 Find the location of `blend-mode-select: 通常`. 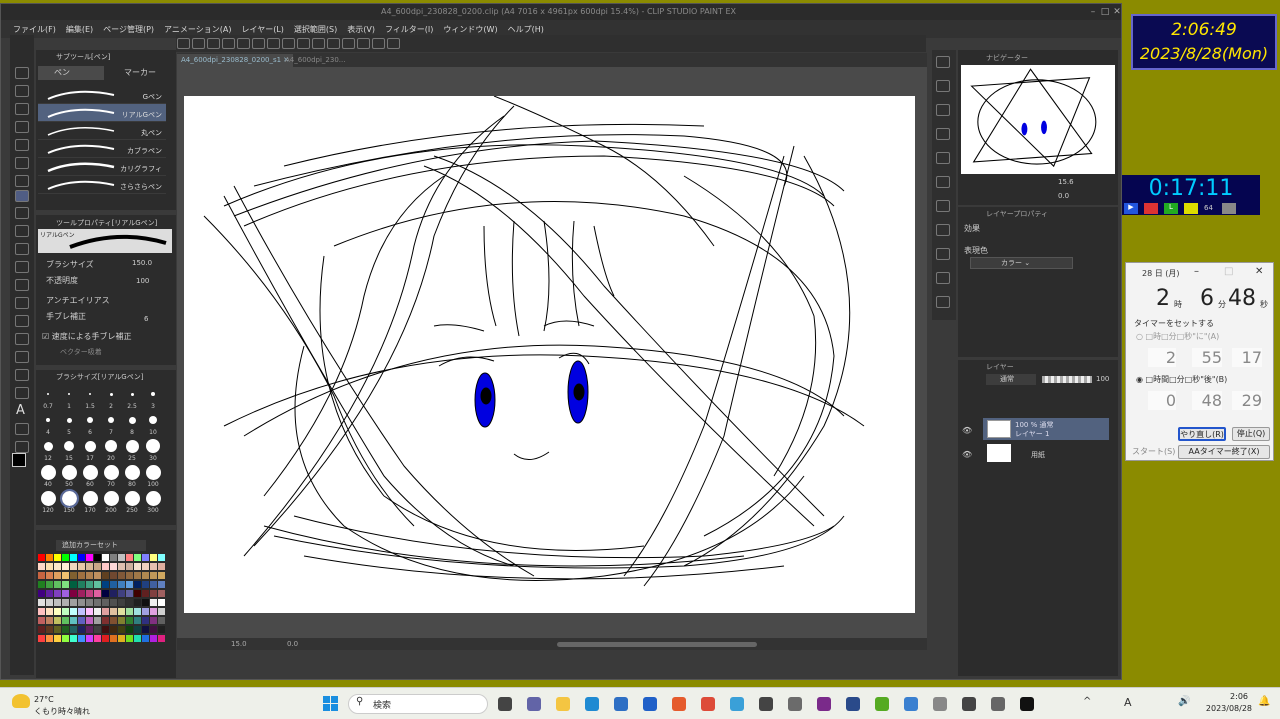

blend-mode-select: 通常 is located at coordinates (1011, 379).